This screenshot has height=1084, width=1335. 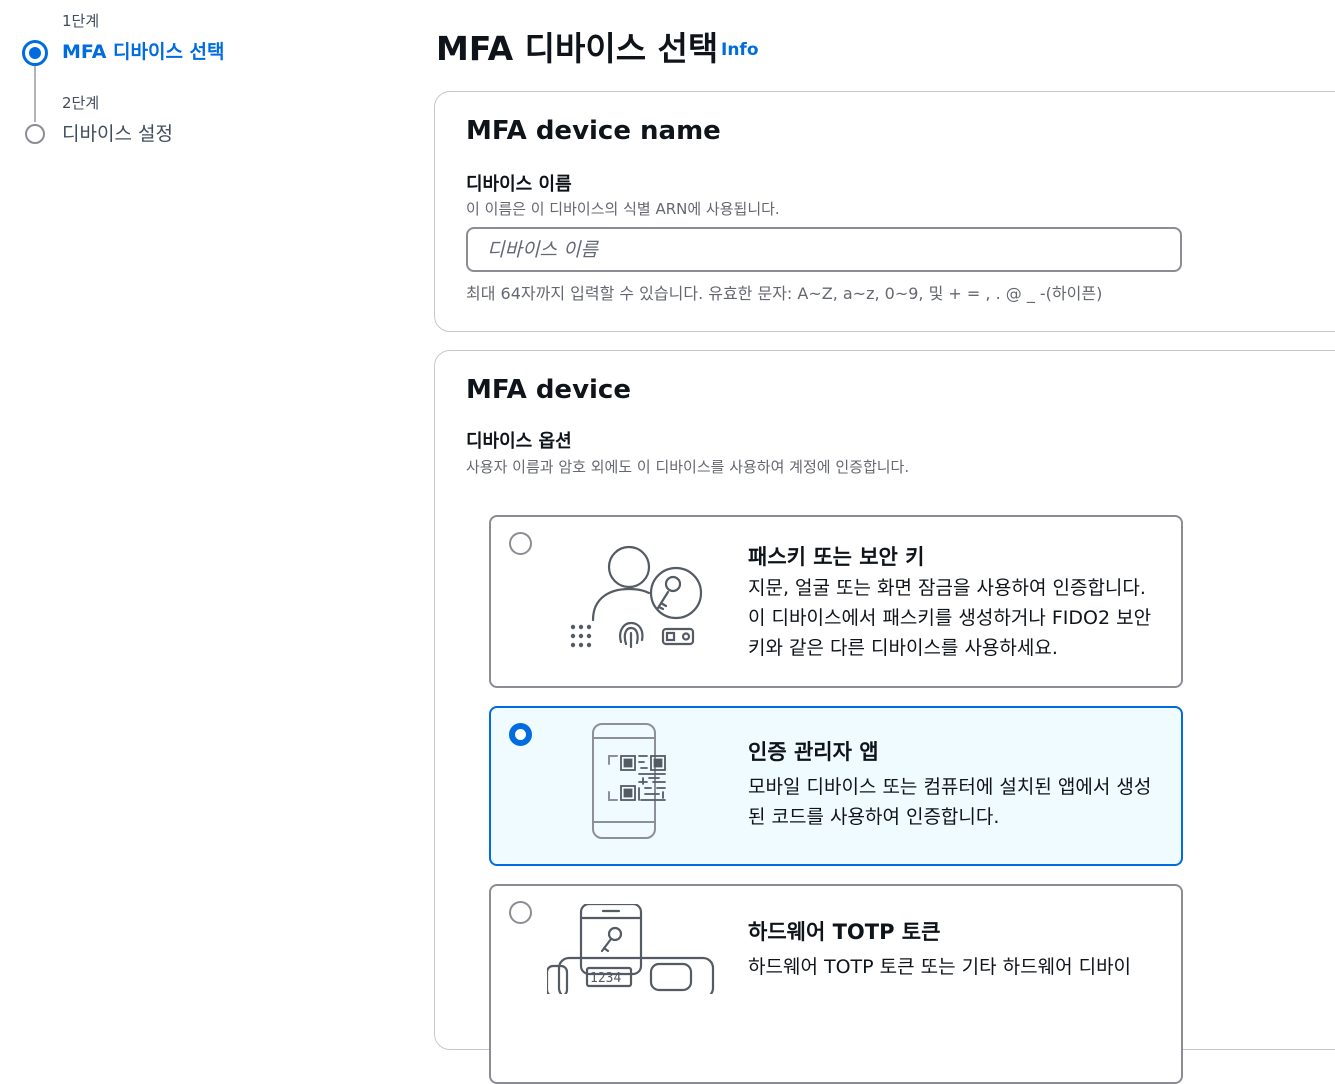 I want to click on step-connector, so click(x=35, y=94).